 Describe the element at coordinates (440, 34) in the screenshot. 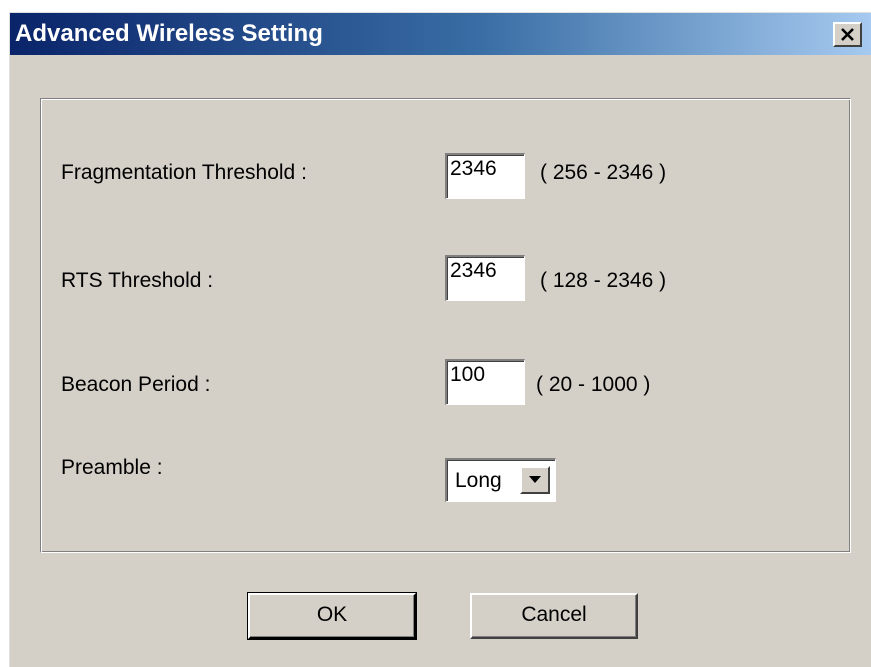

I see `title-bar: Advanced Wireless Setting` at that location.